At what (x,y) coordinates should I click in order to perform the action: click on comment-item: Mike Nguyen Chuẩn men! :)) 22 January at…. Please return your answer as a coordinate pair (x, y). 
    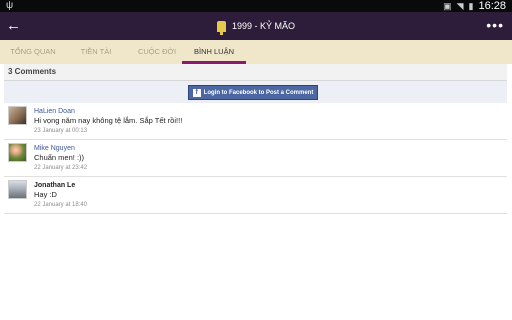
    Looking at the image, I should click on (255, 158).